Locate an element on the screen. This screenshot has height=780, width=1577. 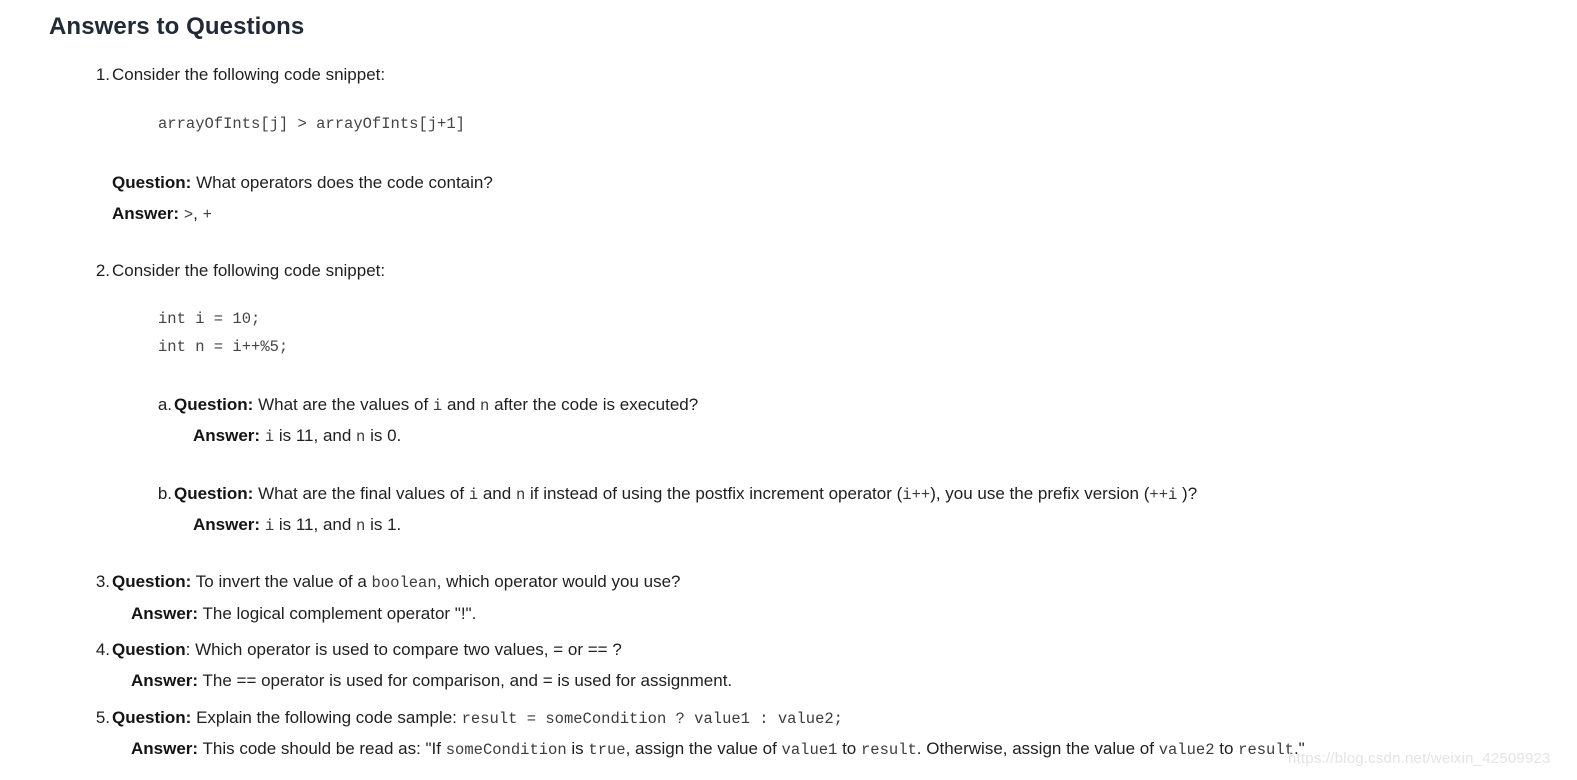
code-snippet-2: int i = 10; int n = i++%5; is located at coordinates (867, 333).